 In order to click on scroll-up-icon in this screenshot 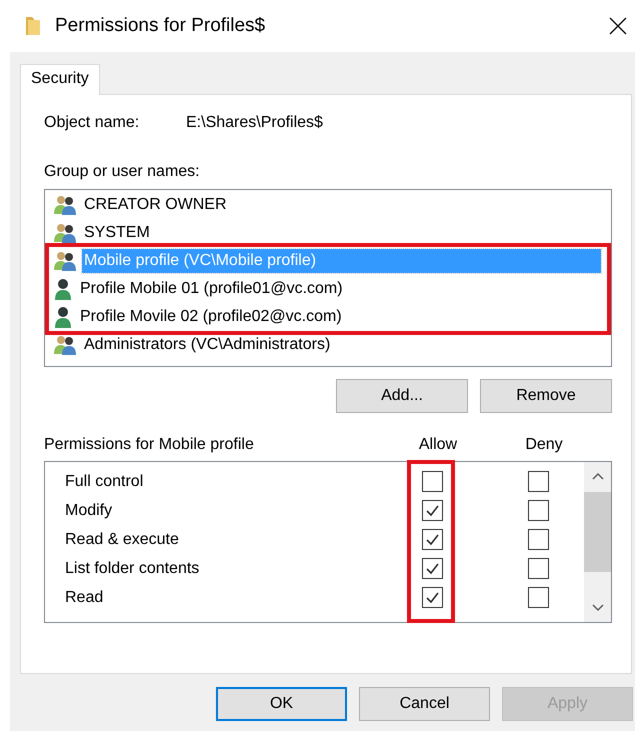, I will do `click(598, 476)`.